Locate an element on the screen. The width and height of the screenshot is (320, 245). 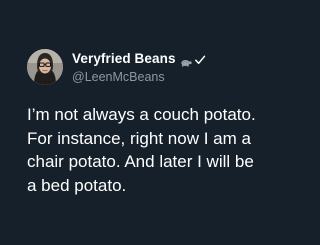
avatar is located at coordinates (45, 67).